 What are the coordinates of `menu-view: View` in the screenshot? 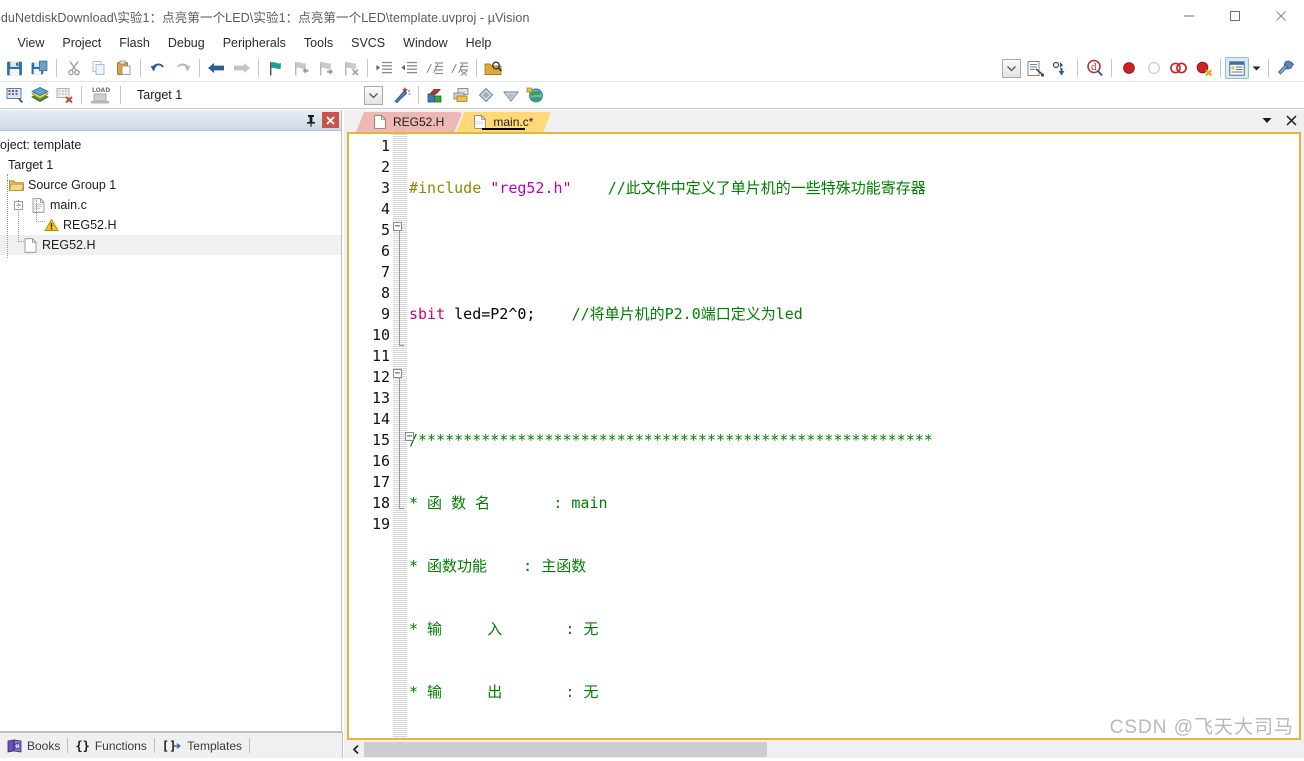 It's located at (30, 43).